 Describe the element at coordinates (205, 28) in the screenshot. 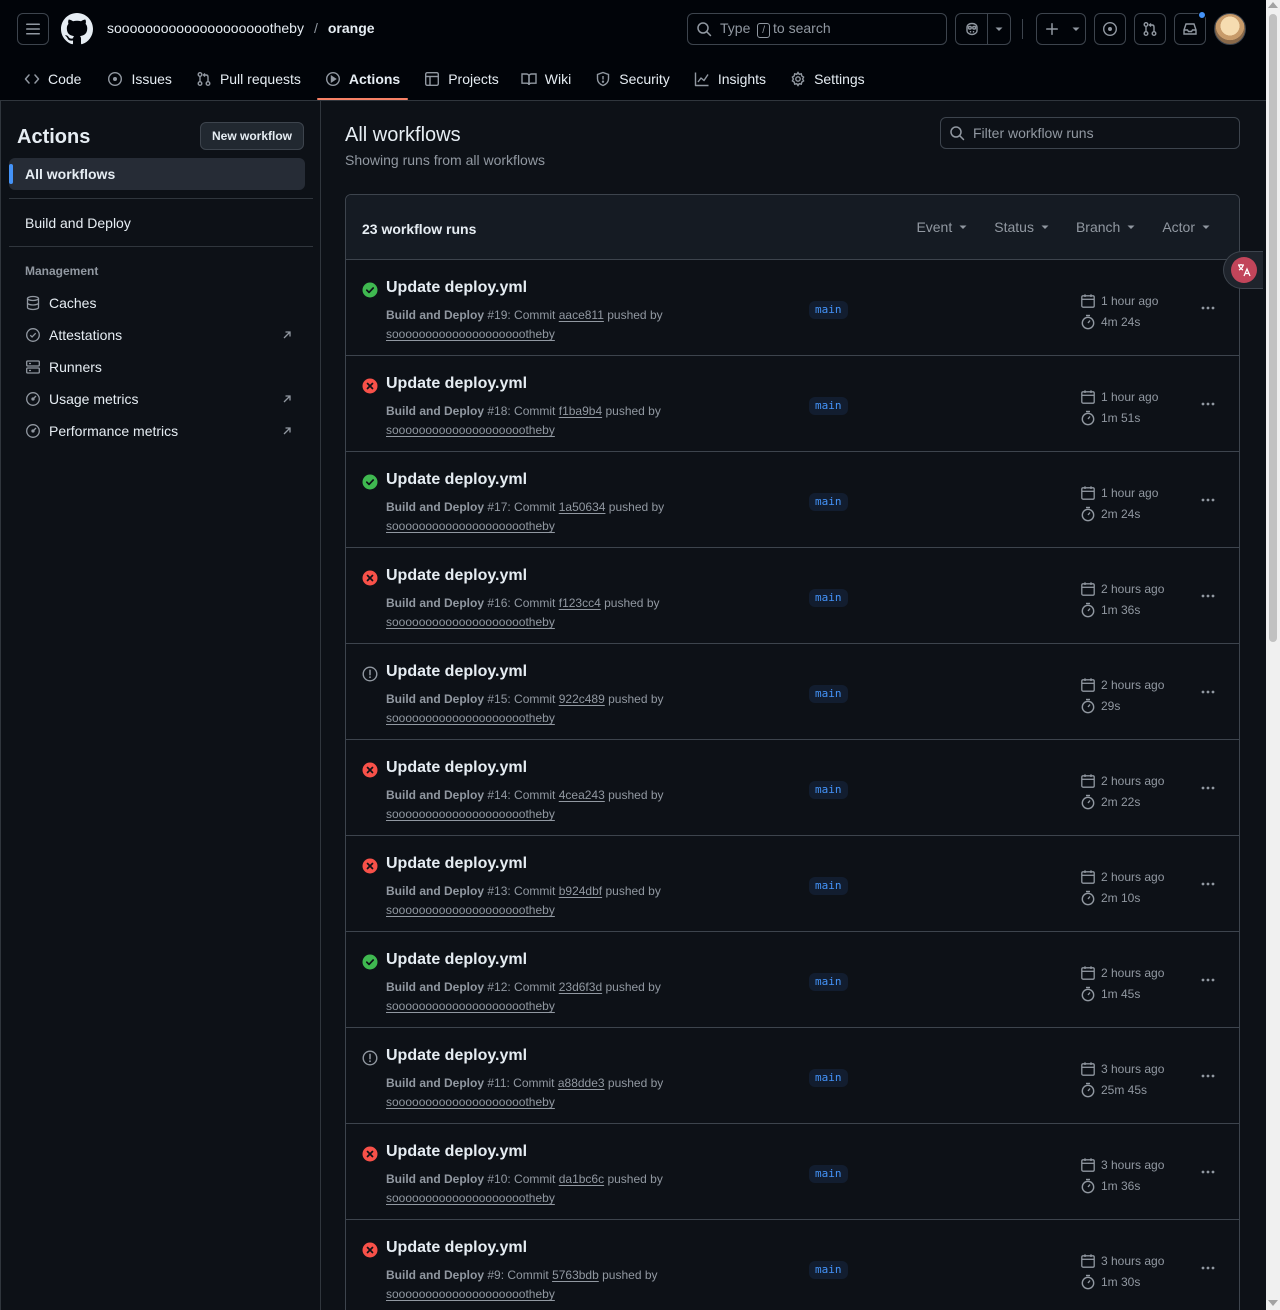

I see `breadcrumb-owner: sooooooooooooooooooootheby` at that location.